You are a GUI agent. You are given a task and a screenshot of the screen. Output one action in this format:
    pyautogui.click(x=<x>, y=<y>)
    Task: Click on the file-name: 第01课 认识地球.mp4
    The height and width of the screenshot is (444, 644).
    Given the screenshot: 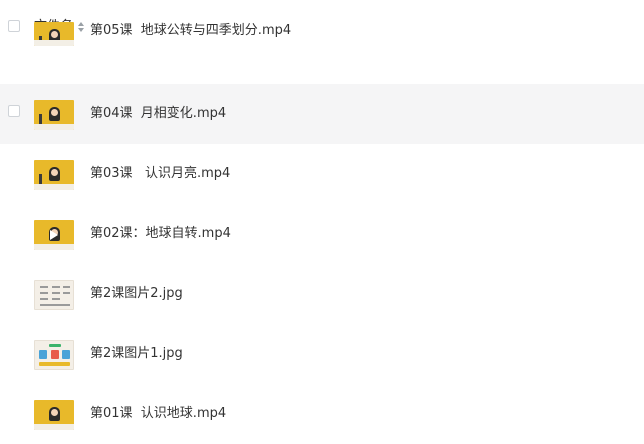 What is the action you would take?
    pyautogui.click(x=158, y=414)
    